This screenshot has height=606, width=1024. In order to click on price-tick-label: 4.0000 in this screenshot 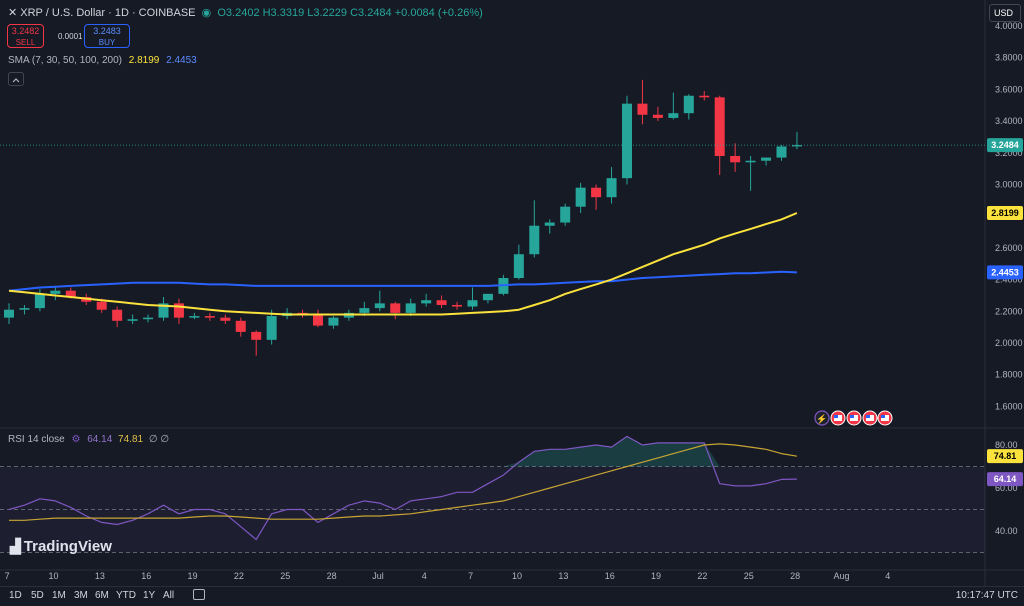, I will do `click(1009, 26)`.